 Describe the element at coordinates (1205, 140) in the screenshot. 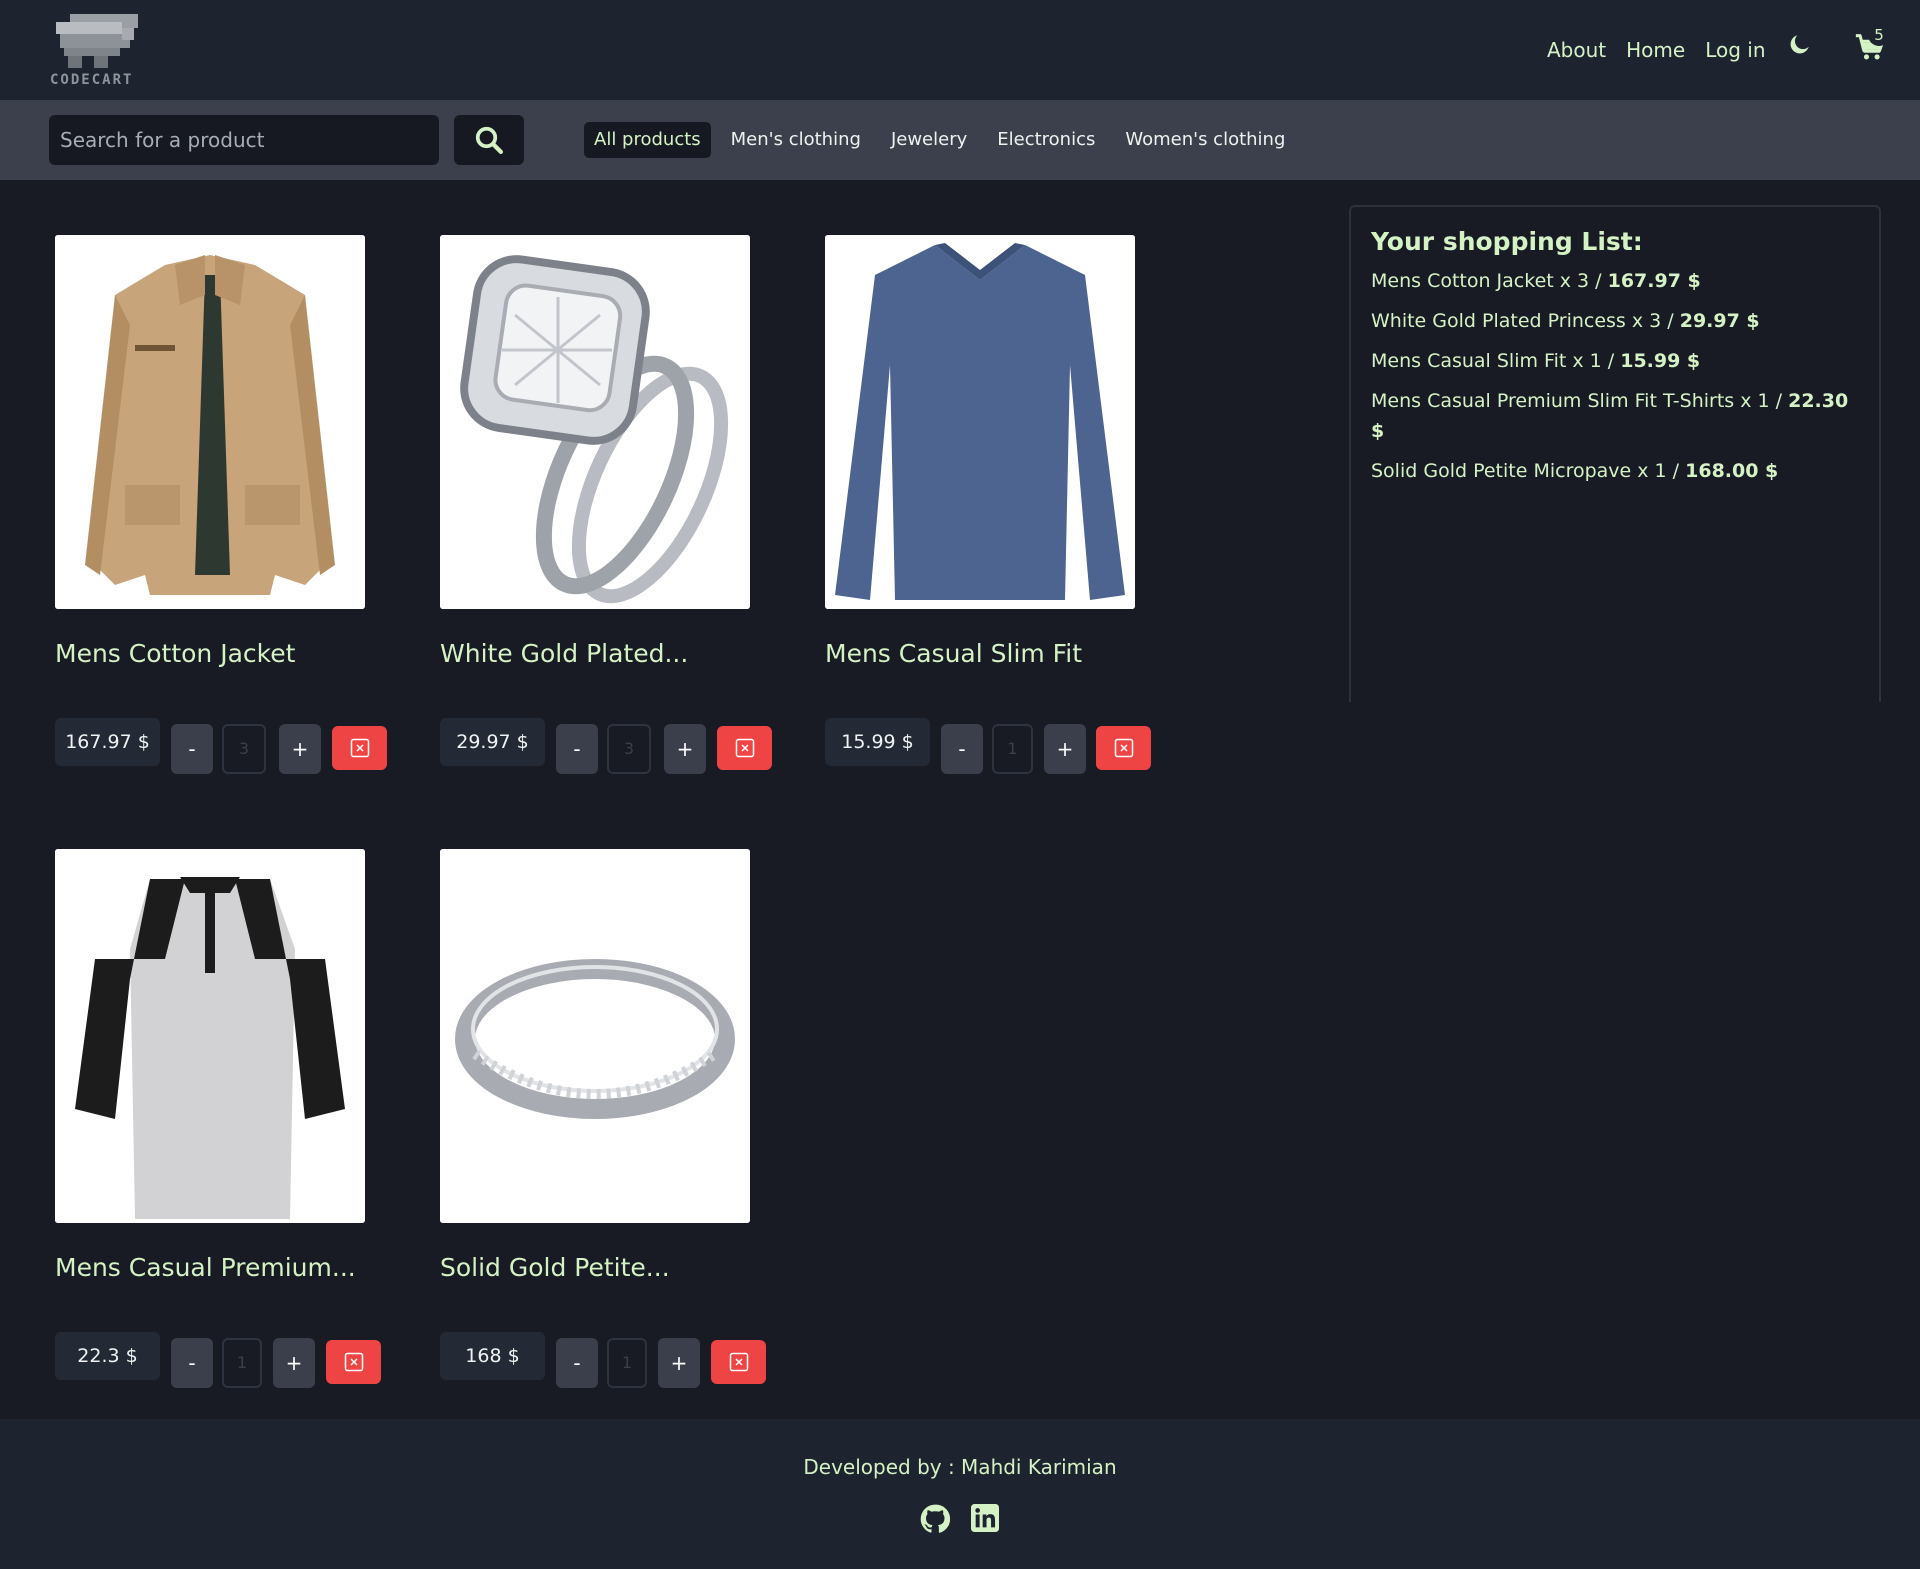

I see `tab-womens-clothing: Women's clothing` at that location.